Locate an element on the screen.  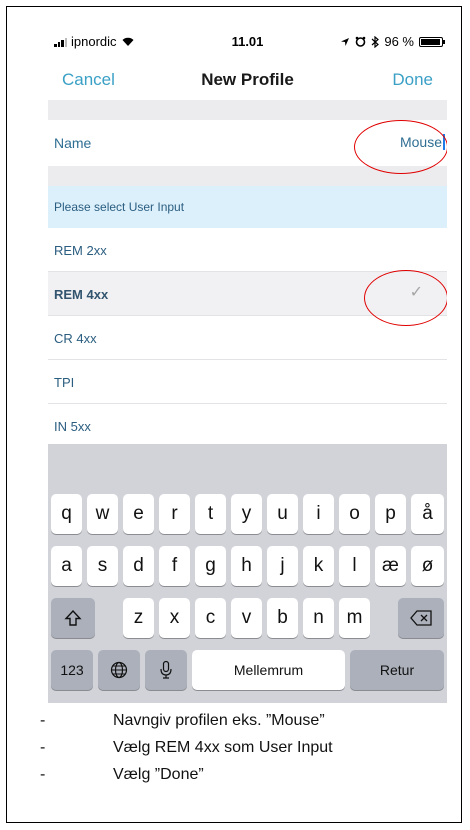
option-rem-4xx: REM 4xx ✓ is located at coordinates (247, 294).